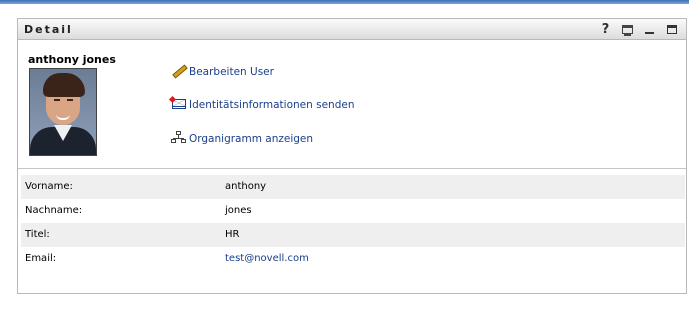 Image resolution: width=689 pixels, height=321 pixels. I want to click on field-row-email: Email: test@novell.com, so click(353, 259).